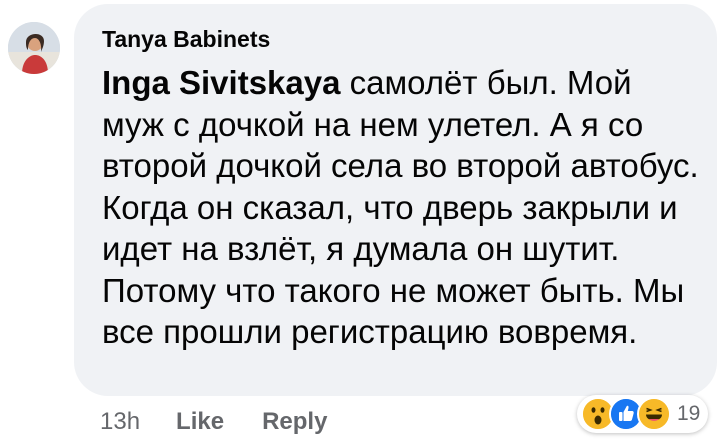 The image size is (725, 447). I want to click on comment-timestamp: 13h, so click(120, 422).